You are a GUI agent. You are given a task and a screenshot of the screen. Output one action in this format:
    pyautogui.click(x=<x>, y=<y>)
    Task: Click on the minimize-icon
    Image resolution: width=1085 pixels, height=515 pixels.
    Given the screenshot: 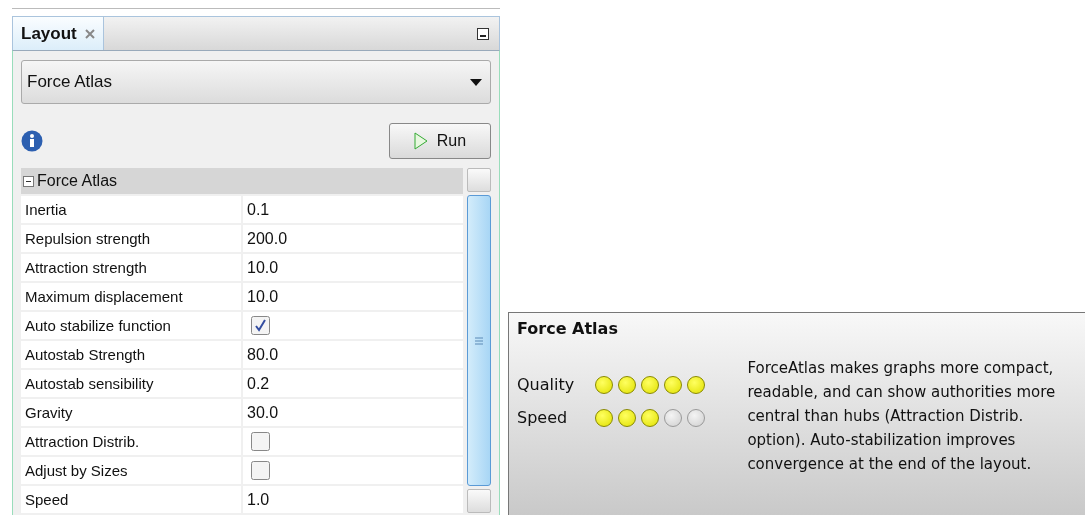 What is the action you would take?
    pyautogui.click(x=483, y=33)
    